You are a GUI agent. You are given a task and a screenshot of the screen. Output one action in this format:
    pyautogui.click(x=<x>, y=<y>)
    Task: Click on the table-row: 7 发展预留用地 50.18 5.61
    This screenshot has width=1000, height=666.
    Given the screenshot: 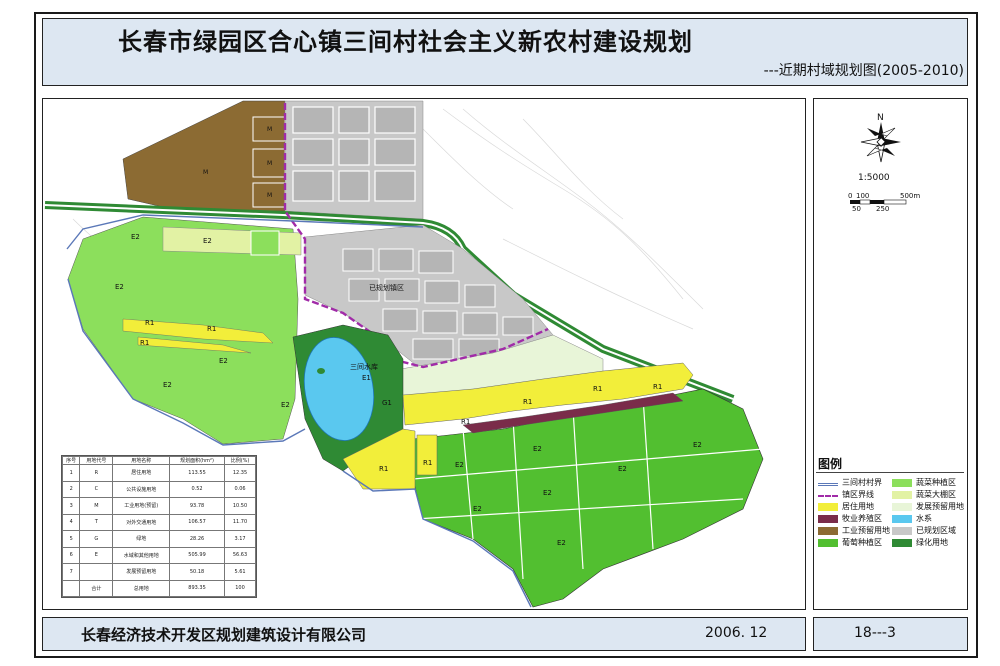 What is the action you would take?
    pyautogui.click(x=158, y=572)
    